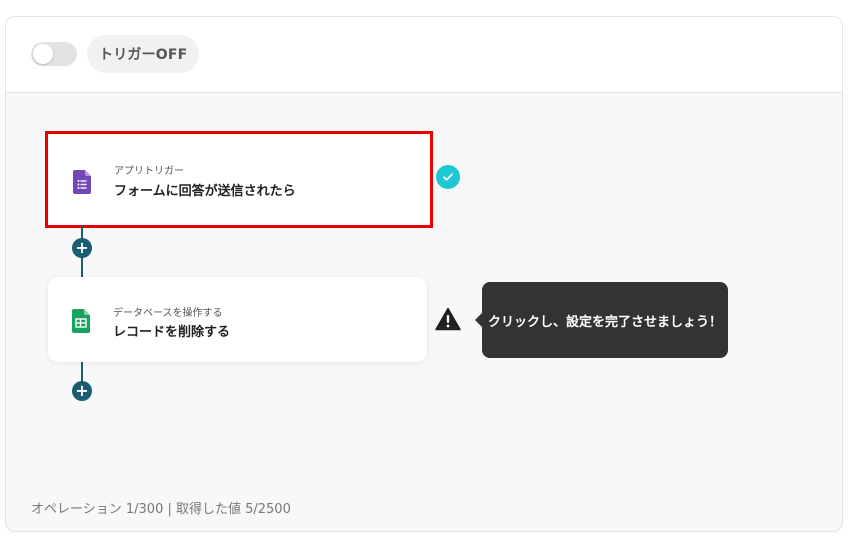 The height and width of the screenshot is (541, 851). I want to click on step-subtitle: データベースを操作する, so click(168, 313).